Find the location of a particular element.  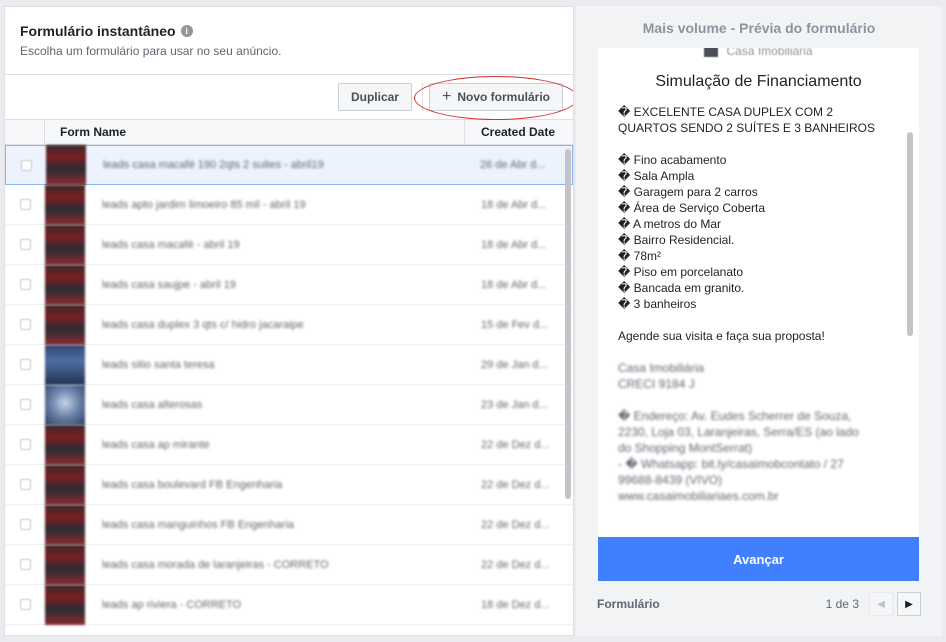

feature-item: � Piso em porcelanato is located at coordinates (681, 272).